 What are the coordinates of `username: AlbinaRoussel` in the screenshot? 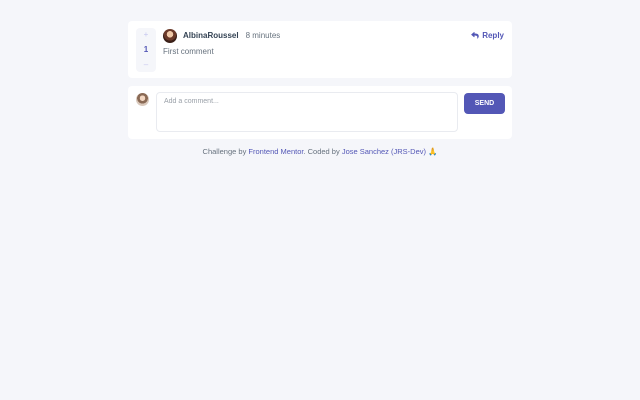 It's located at (211, 35).